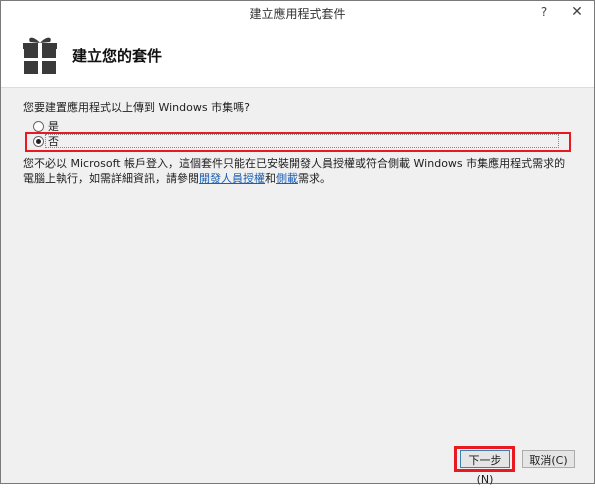 This screenshot has height=489, width=595. I want to click on next-button: 下一步(N), so click(485, 468).